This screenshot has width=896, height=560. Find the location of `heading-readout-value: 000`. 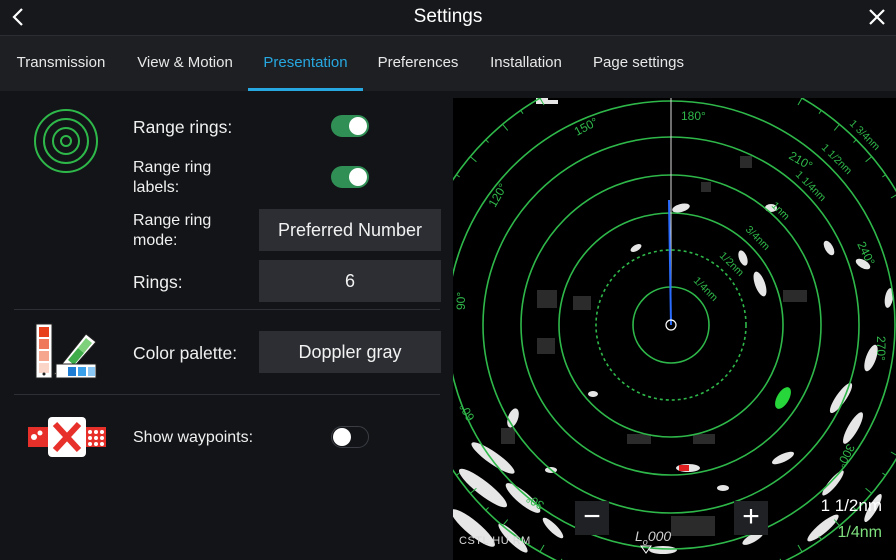

heading-readout-value: 000 is located at coordinates (659, 536).